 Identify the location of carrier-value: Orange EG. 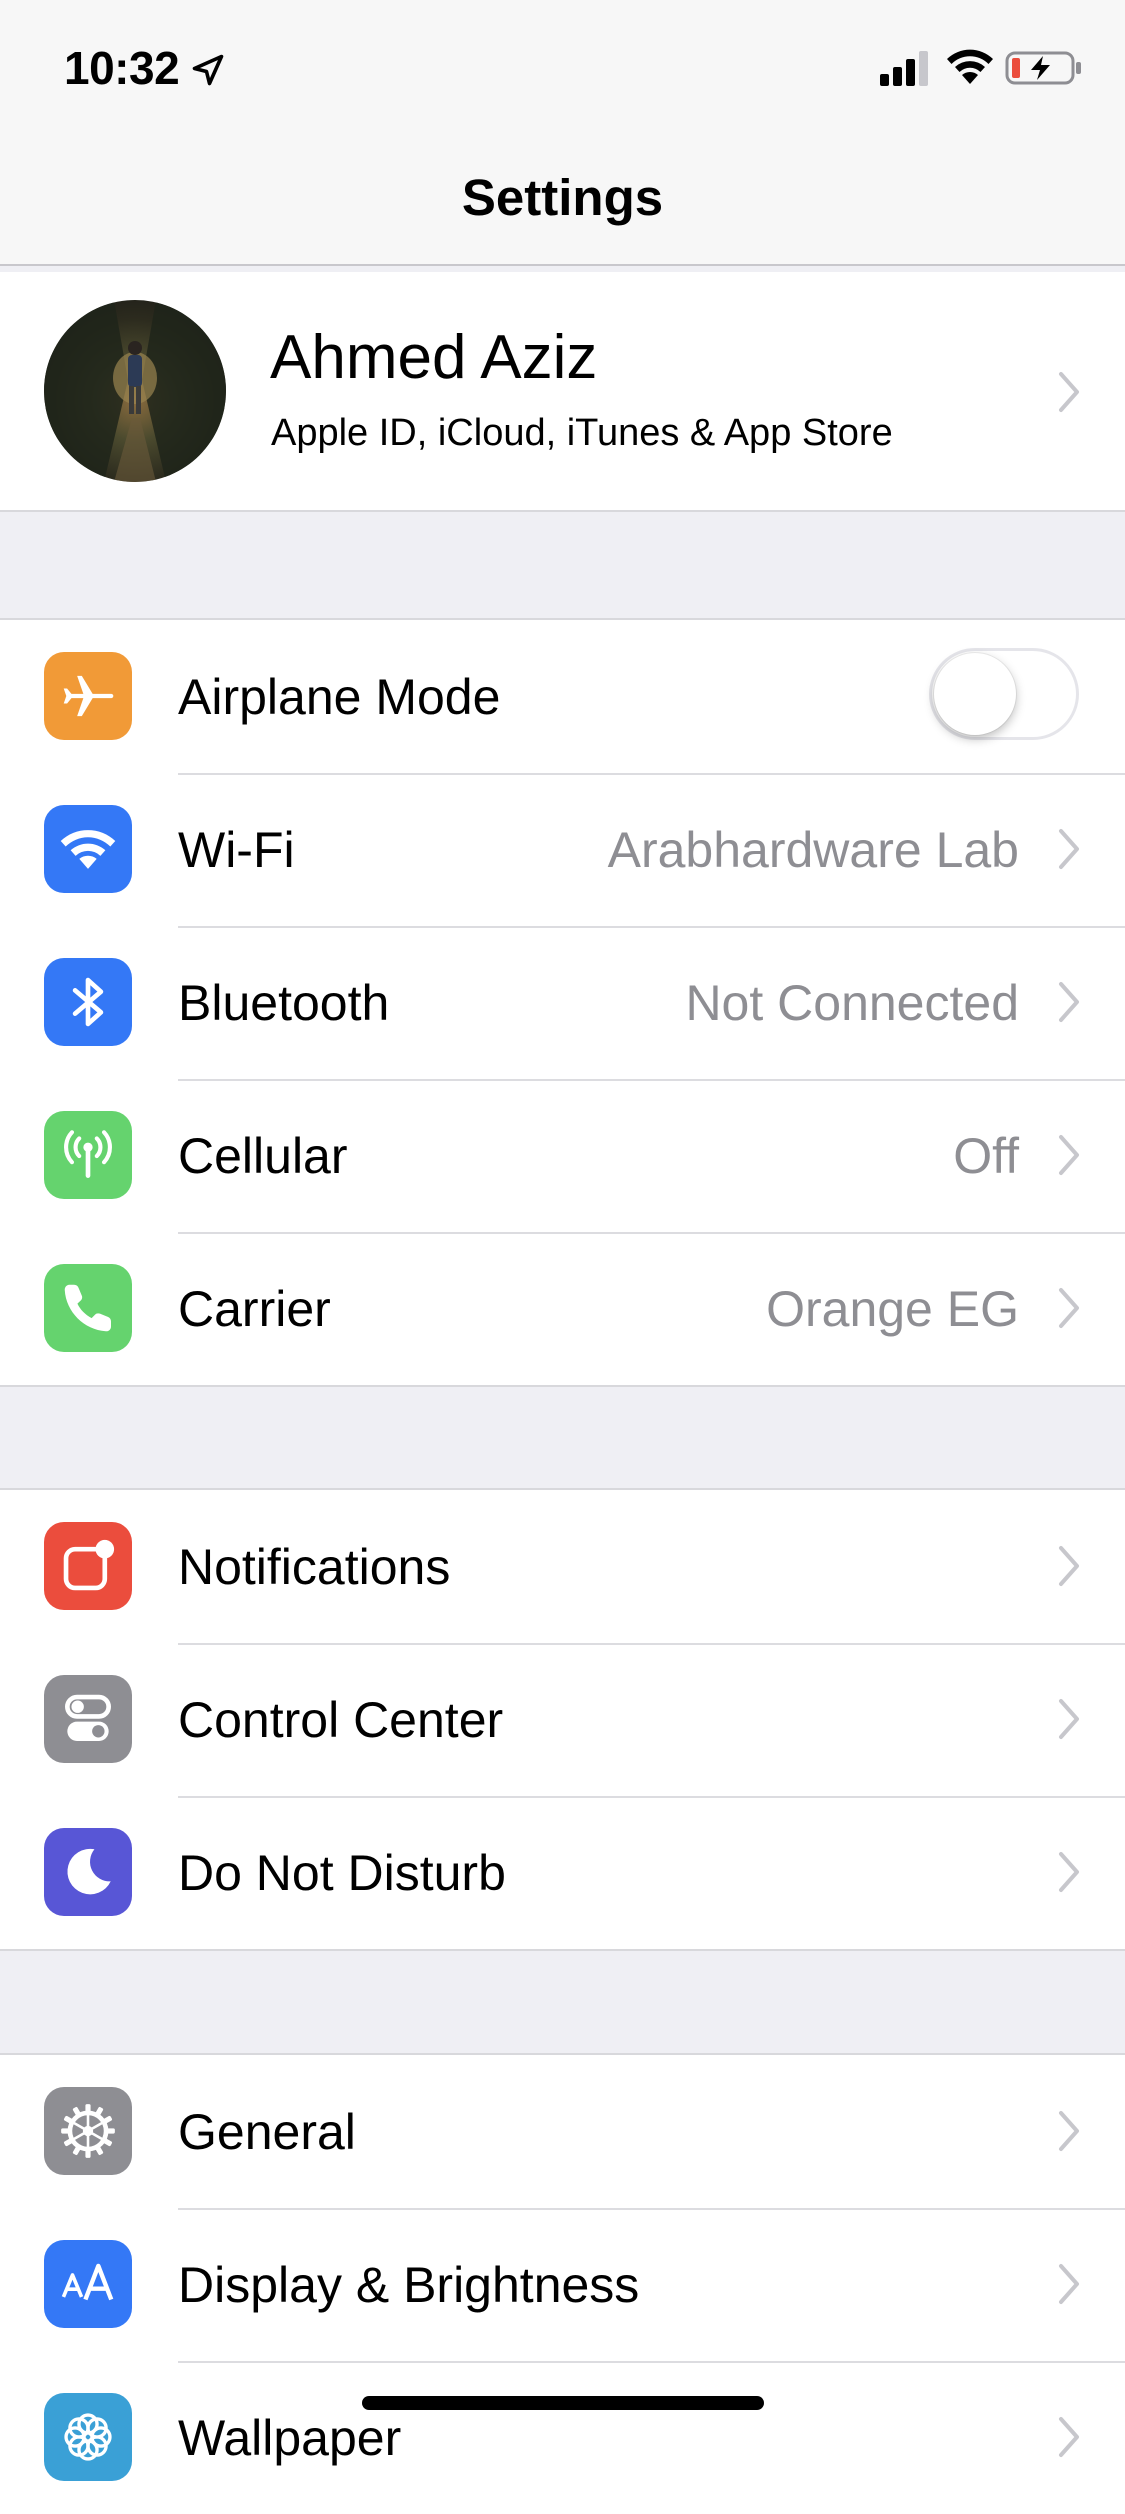
(892, 1309).